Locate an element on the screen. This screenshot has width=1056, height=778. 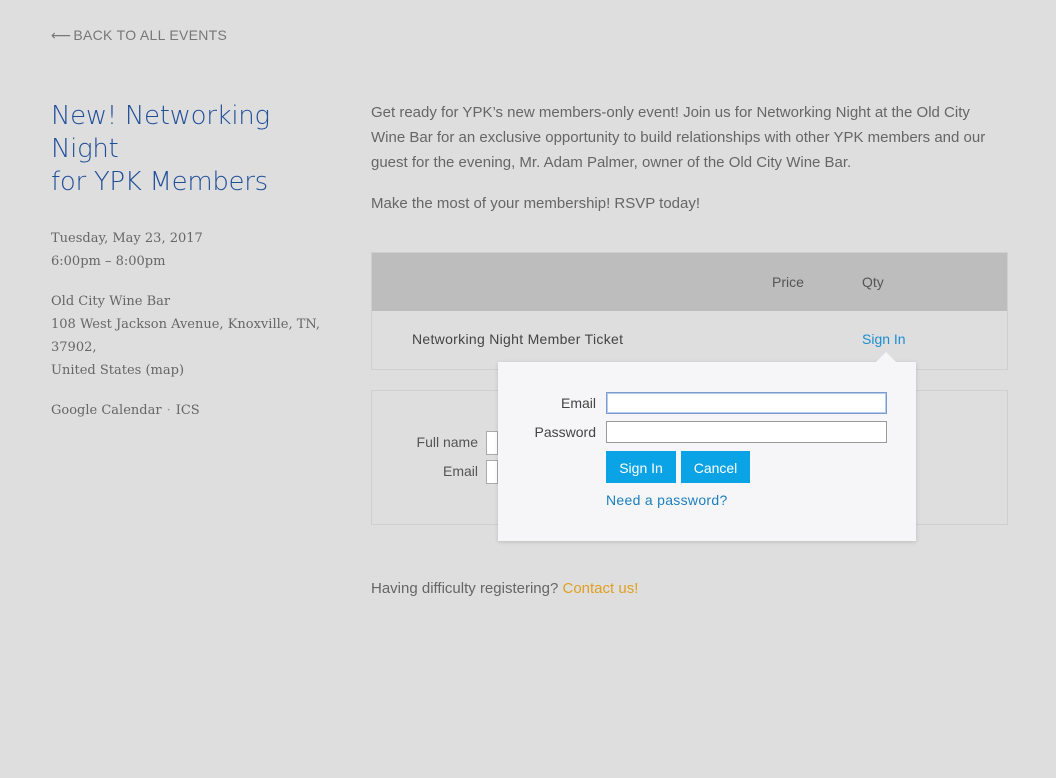
event-time: 6:00pm – 8:00pm is located at coordinates (108, 261).